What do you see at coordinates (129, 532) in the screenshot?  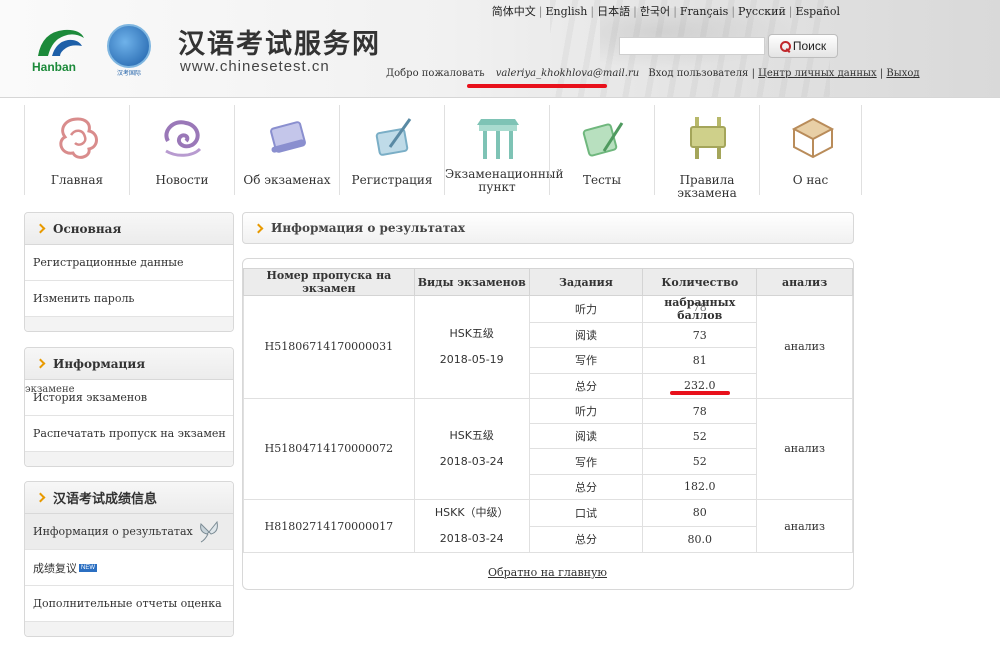 I see `sidebar-item-results-info: Информация о результатах` at bounding box center [129, 532].